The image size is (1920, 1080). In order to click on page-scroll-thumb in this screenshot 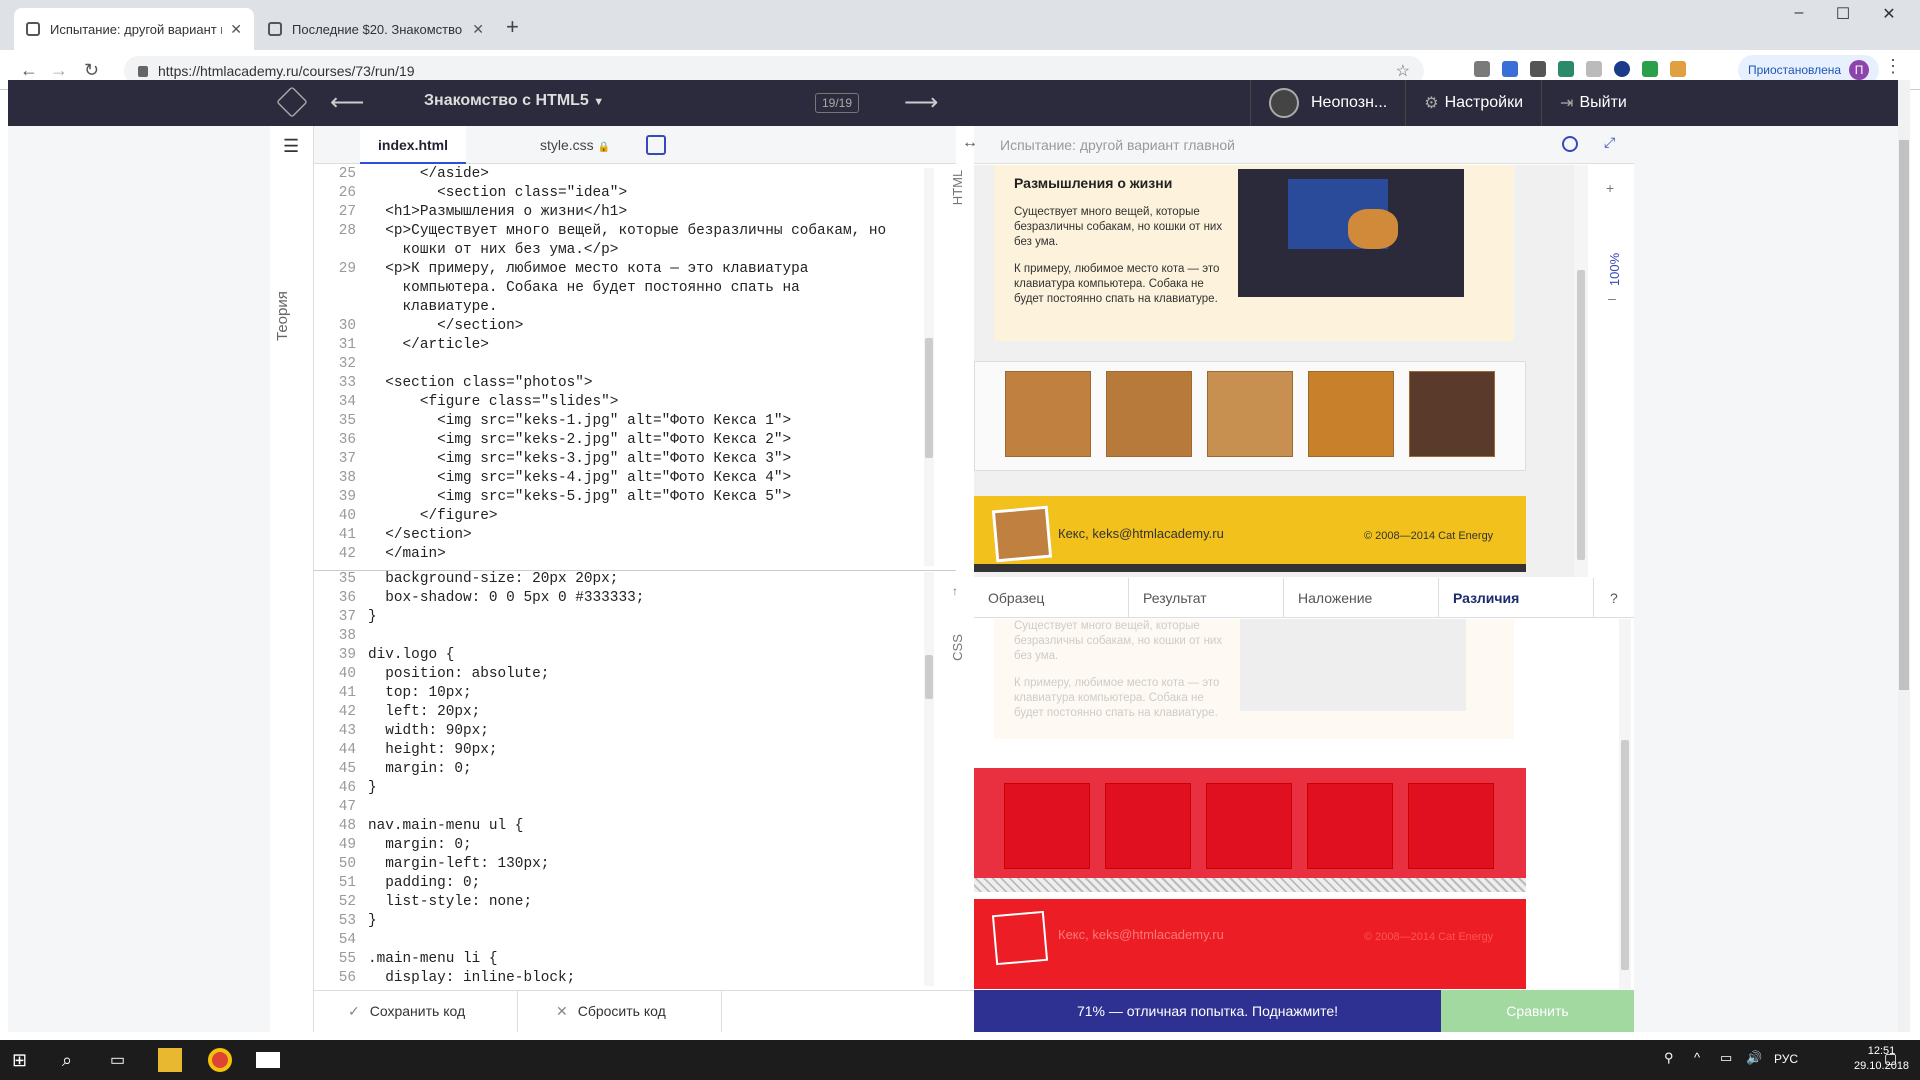, I will do `click(1904, 415)`.